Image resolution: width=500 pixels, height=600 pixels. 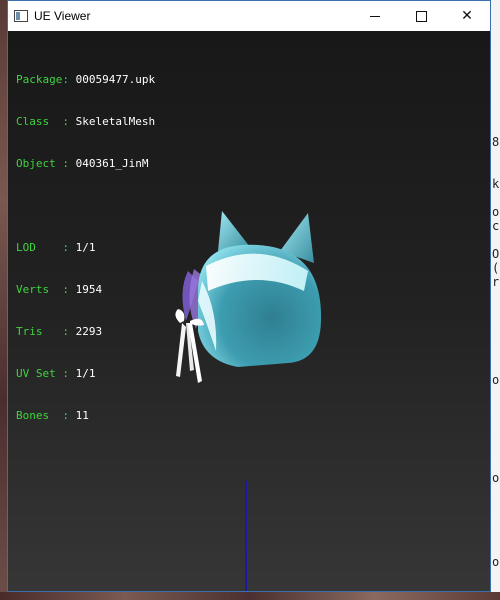 I want to click on bones-label: Bones :, so click(x=46, y=415).